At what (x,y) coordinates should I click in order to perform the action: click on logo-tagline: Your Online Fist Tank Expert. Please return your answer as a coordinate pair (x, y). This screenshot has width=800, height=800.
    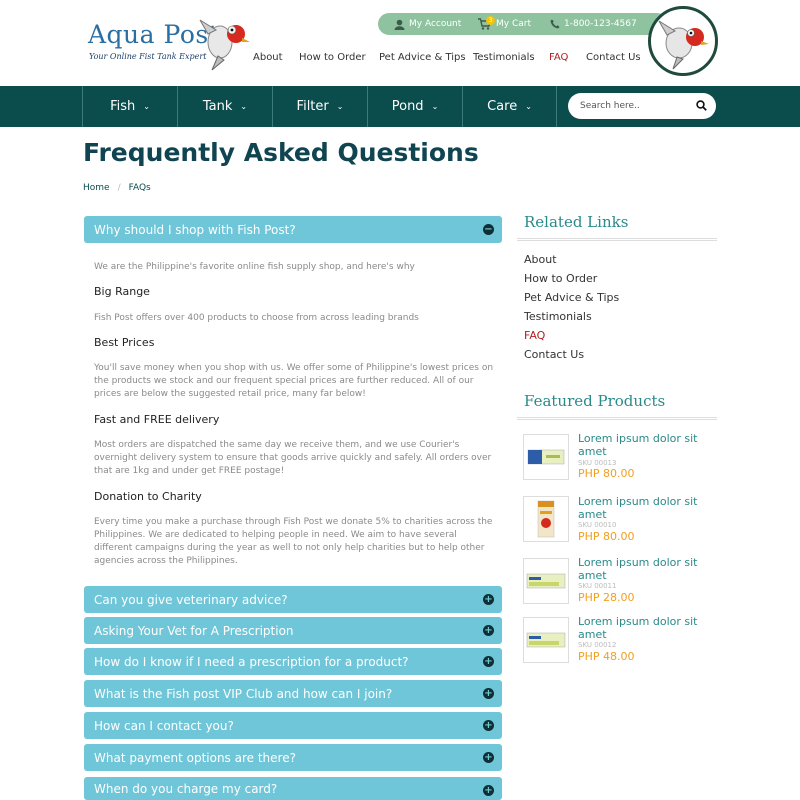
    Looking at the image, I should click on (148, 56).